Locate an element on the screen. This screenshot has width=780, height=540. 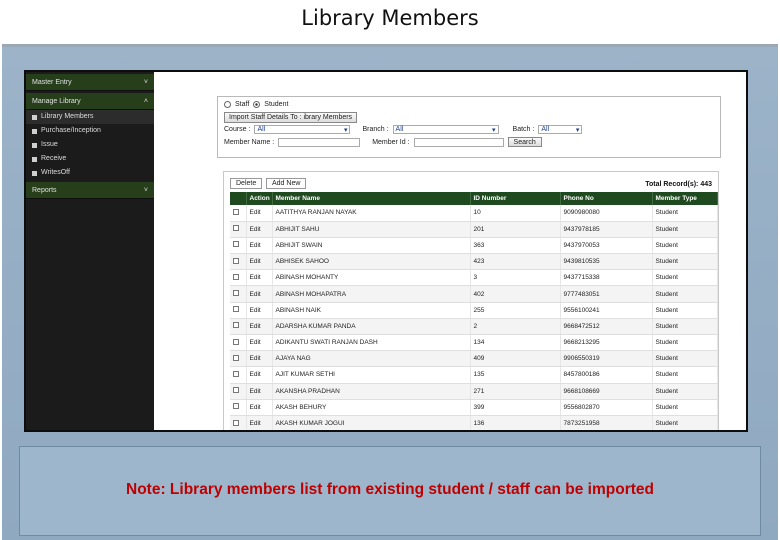
member-name: ADIKANTU SWATI RANJAN DASH is located at coordinates (371, 343).